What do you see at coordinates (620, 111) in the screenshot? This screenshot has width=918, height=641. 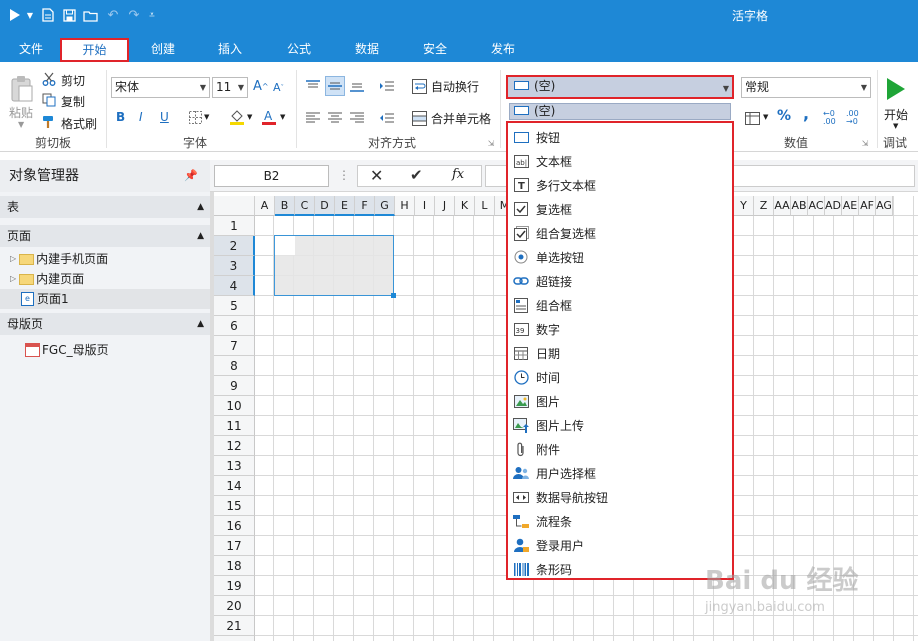 I see `cell-type-highlighted-option: (空)` at bounding box center [620, 111].